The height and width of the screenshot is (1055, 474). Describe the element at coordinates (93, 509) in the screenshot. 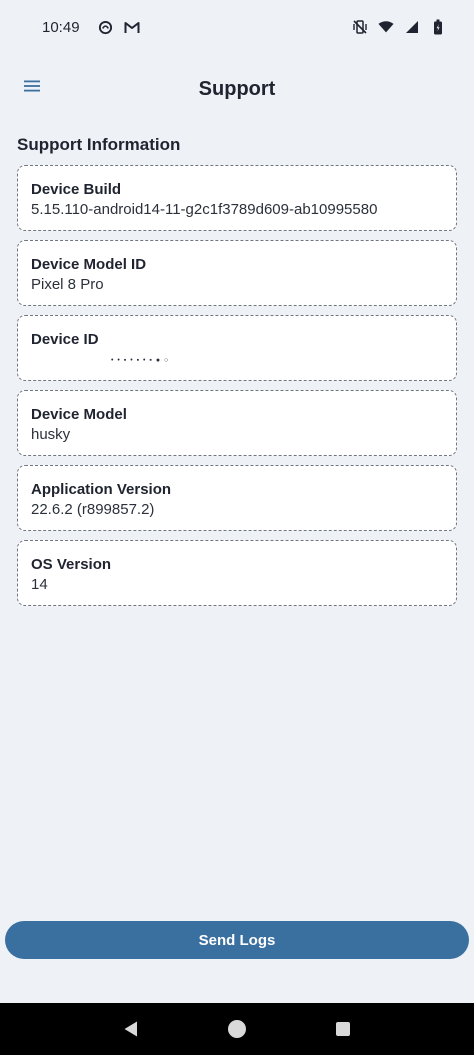

I see `card-value: 22.6.2 (r899857.2)` at that location.